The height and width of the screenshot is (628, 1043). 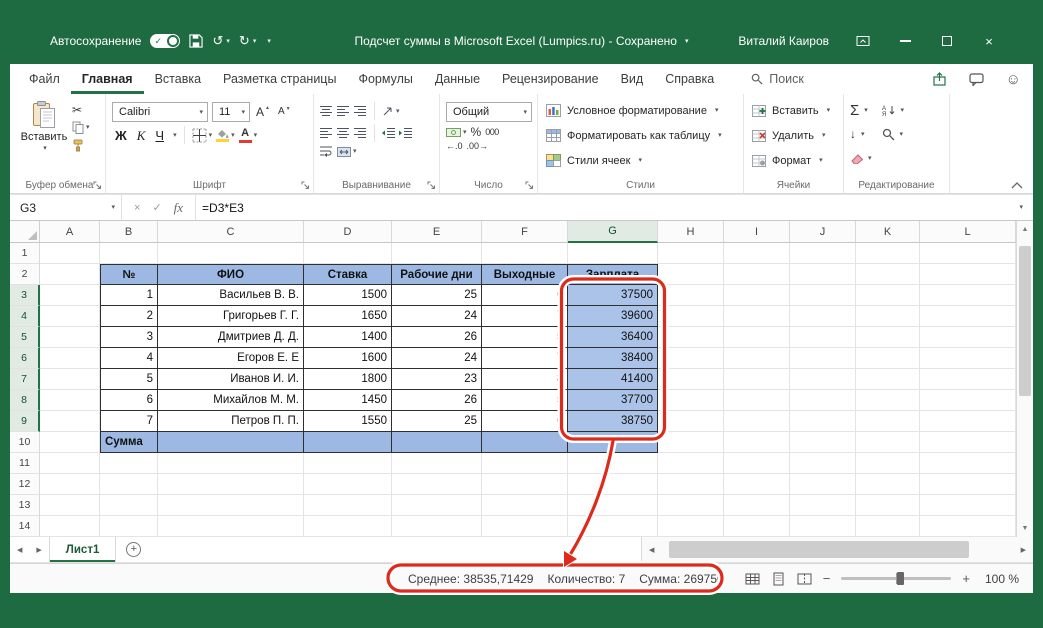 I want to click on cell-H13, so click(x=691, y=505).